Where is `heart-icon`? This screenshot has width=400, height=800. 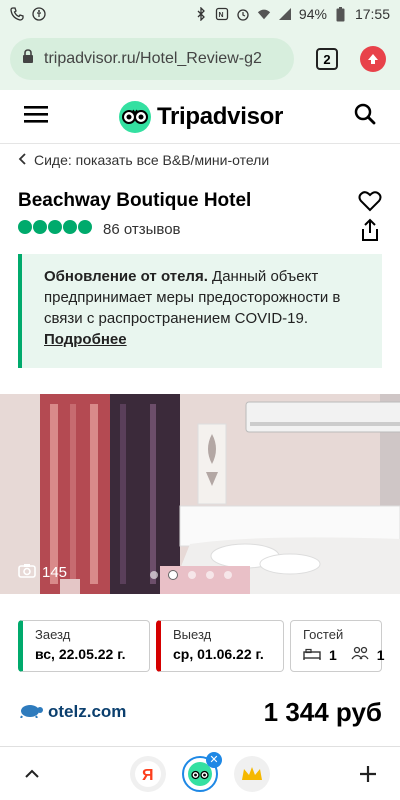 heart-icon is located at coordinates (370, 203).